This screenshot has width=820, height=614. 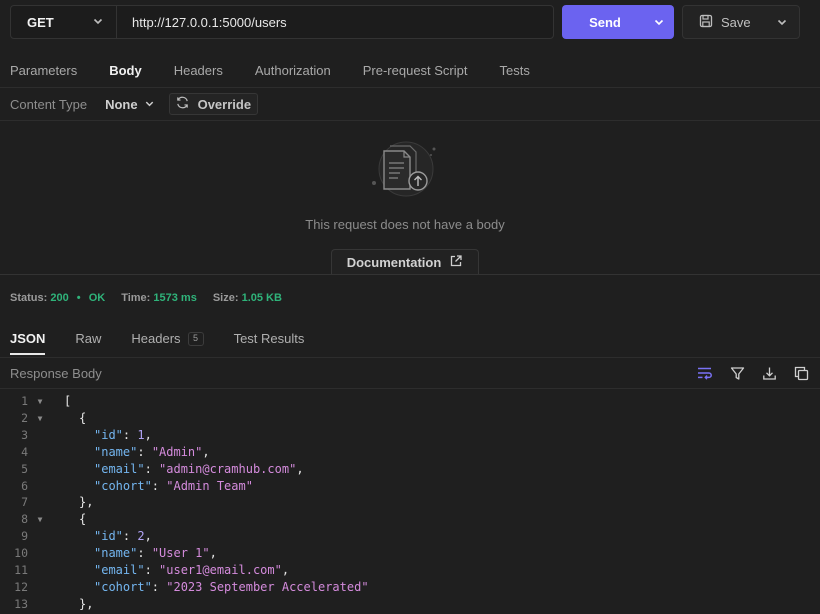 I want to click on line-number: 7, so click(x=24, y=502).